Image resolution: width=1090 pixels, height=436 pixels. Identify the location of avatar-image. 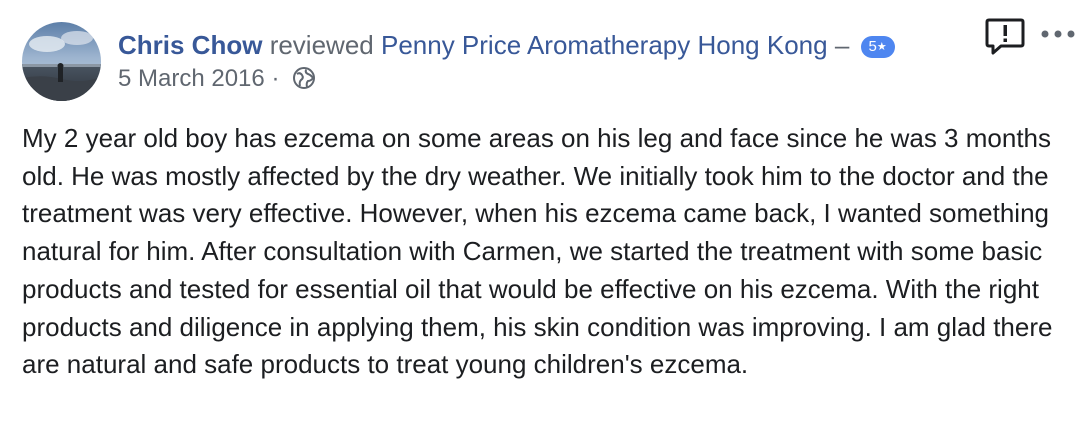
(61, 61).